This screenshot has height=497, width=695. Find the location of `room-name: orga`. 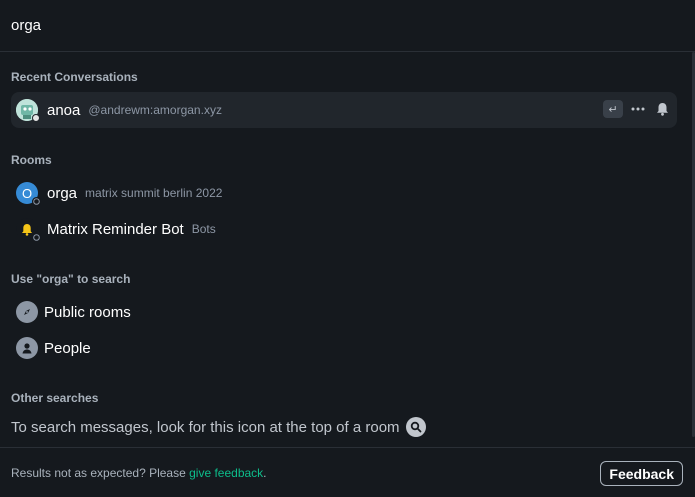

room-name: orga is located at coordinates (62, 193).